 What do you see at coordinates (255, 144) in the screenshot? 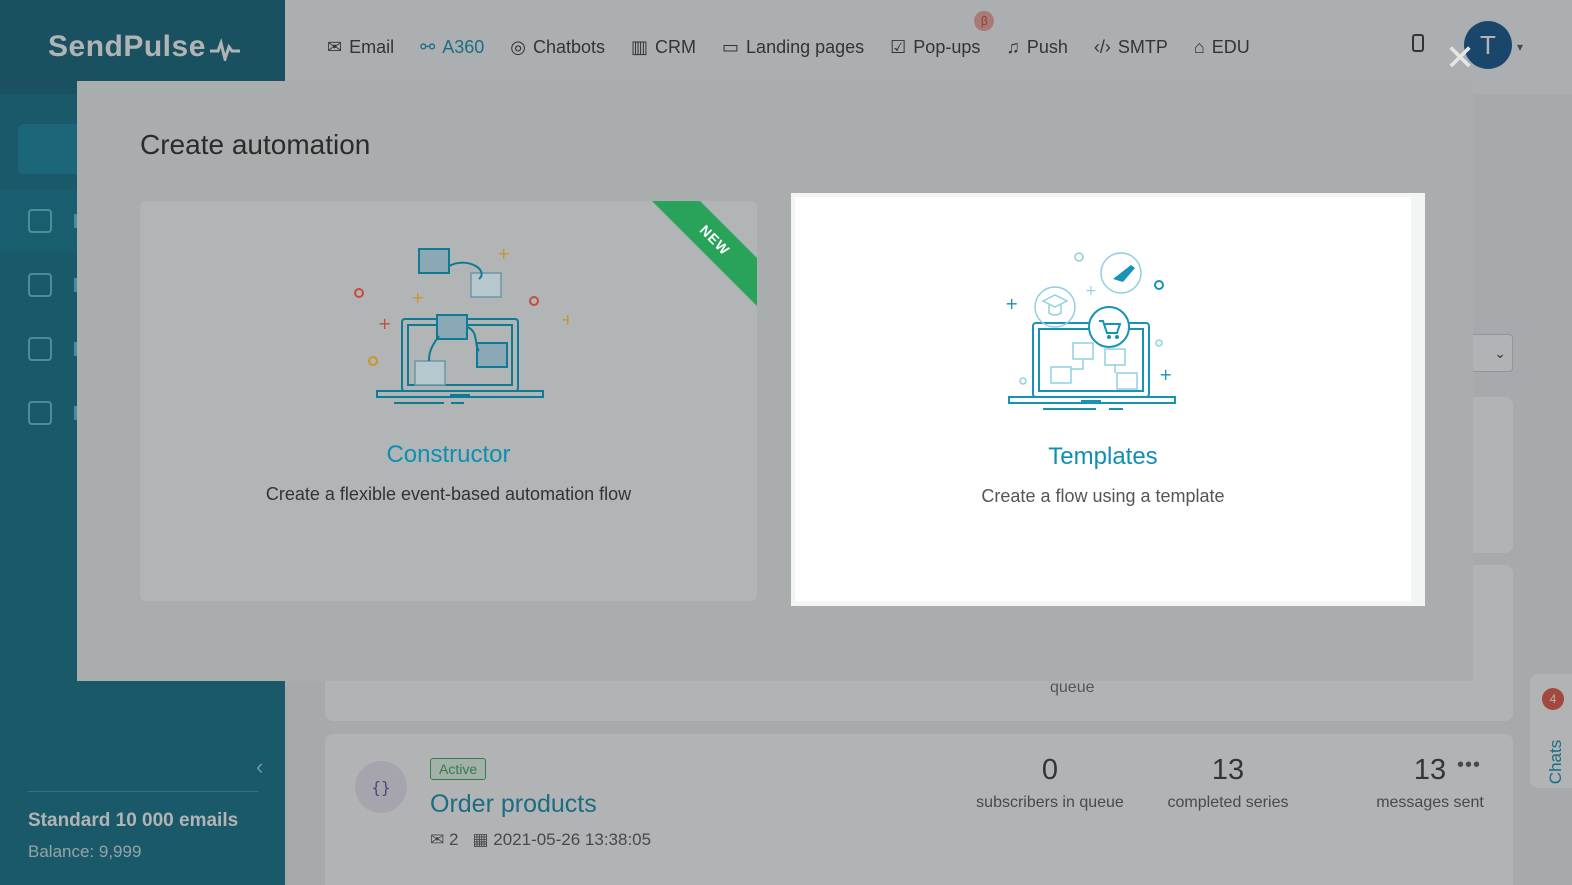
I see `modal-title: Create automation` at bounding box center [255, 144].